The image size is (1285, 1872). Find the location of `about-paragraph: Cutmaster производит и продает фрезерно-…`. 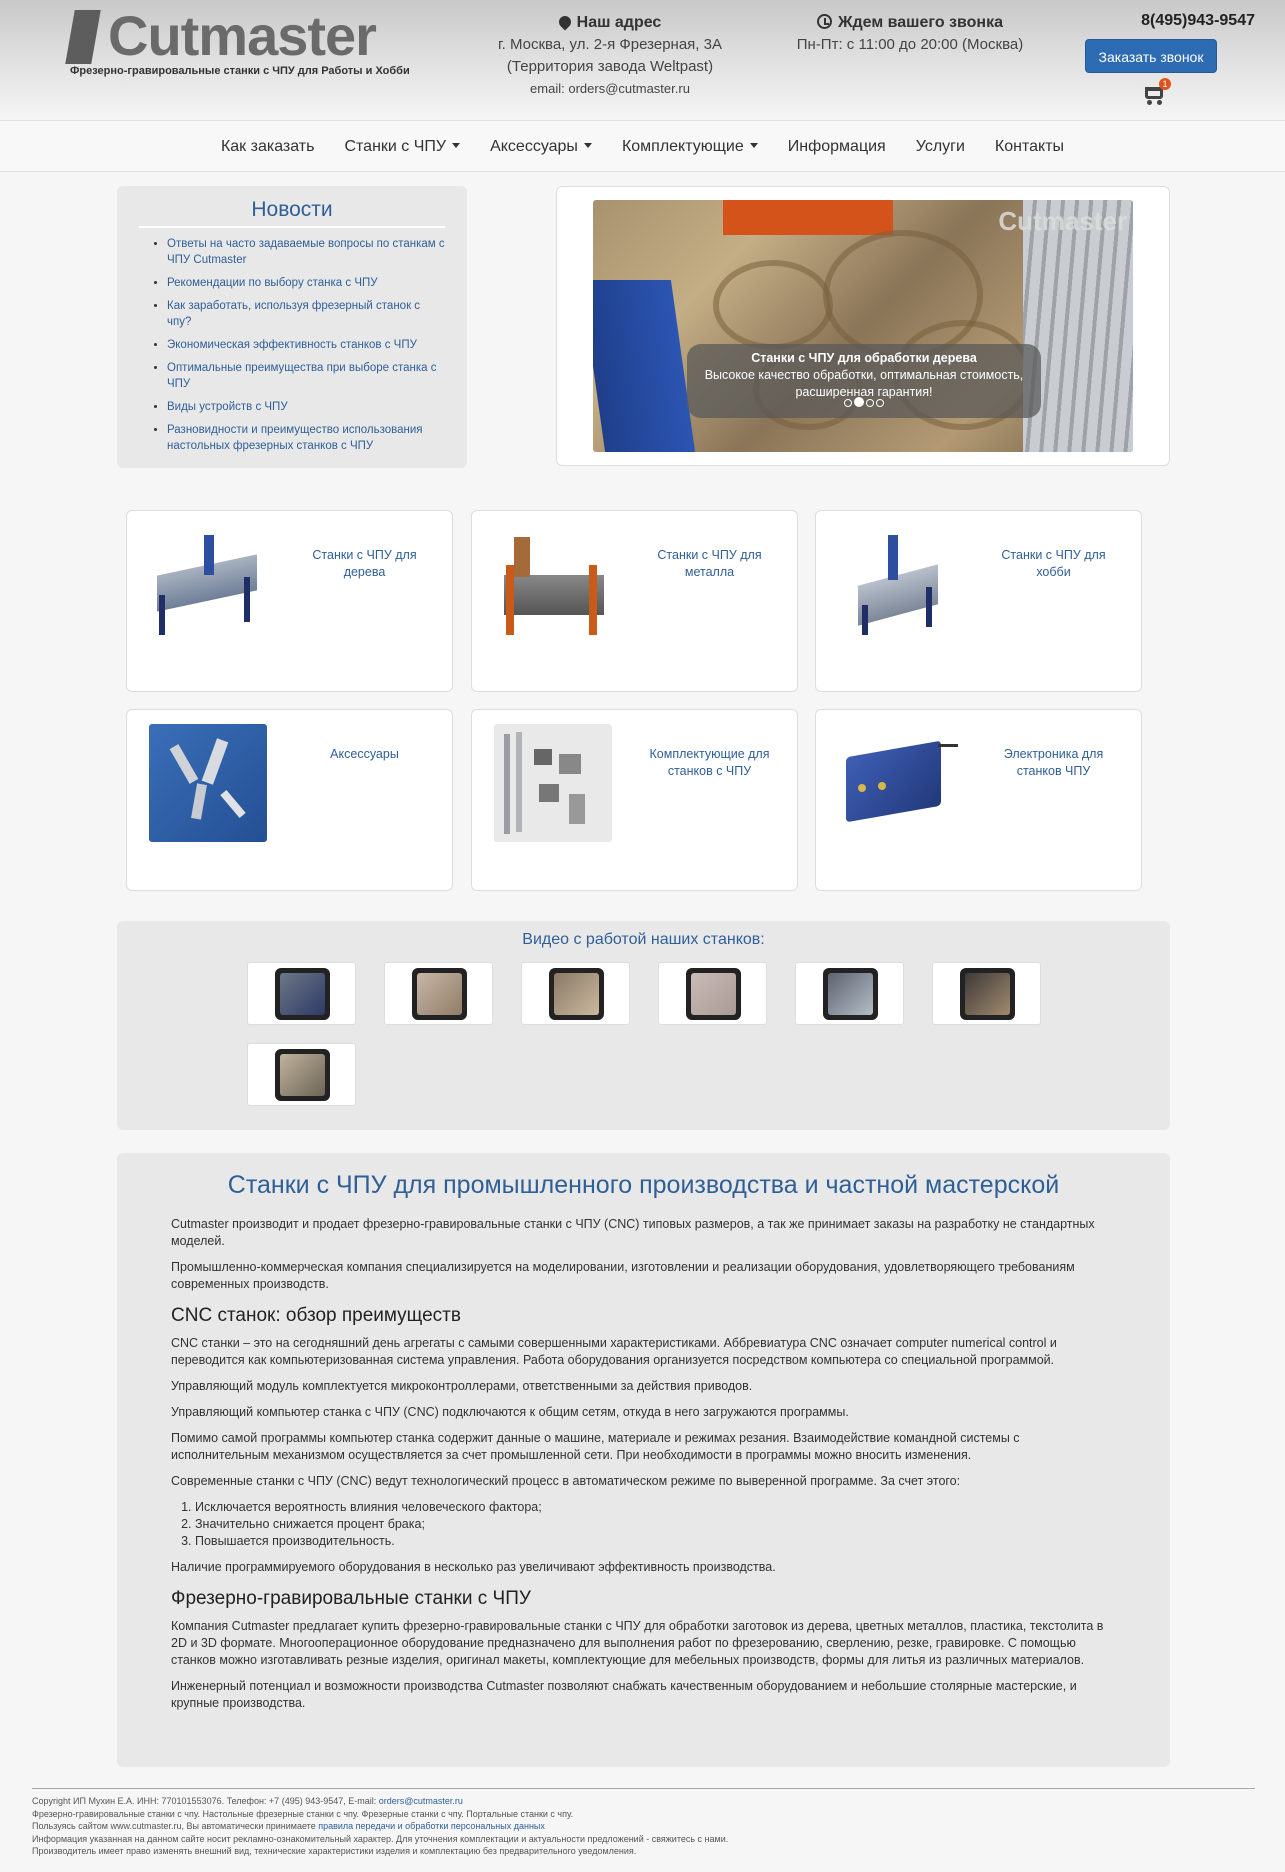

about-paragraph: Cutmaster производит и продает фрезерно-… is located at coordinates (633, 1232).